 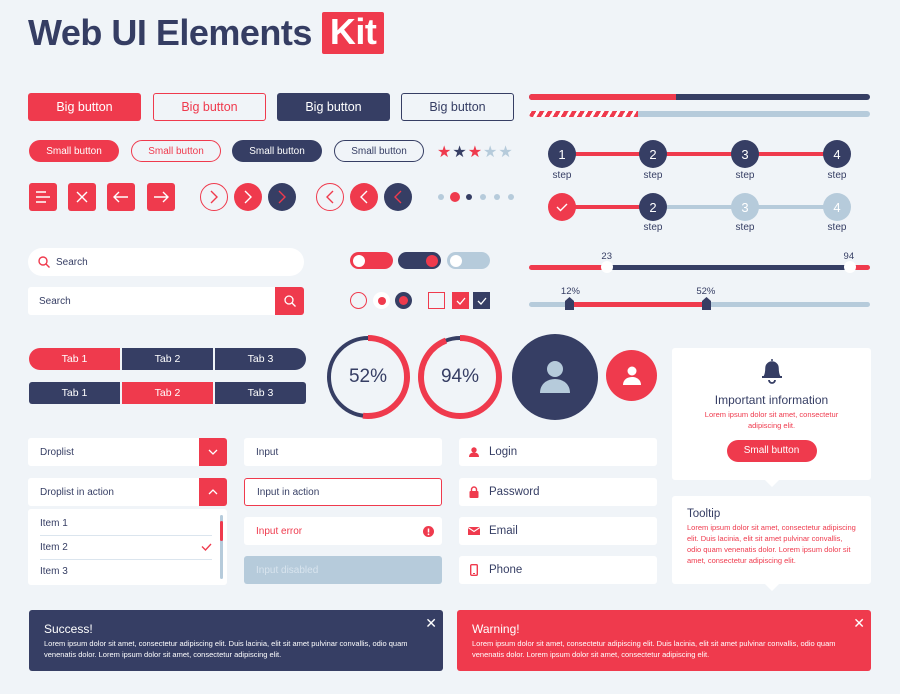 What do you see at coordinates (127, 452) in the screenshot?
I see `droplist: Droplist` at bounding box center [127, 452].